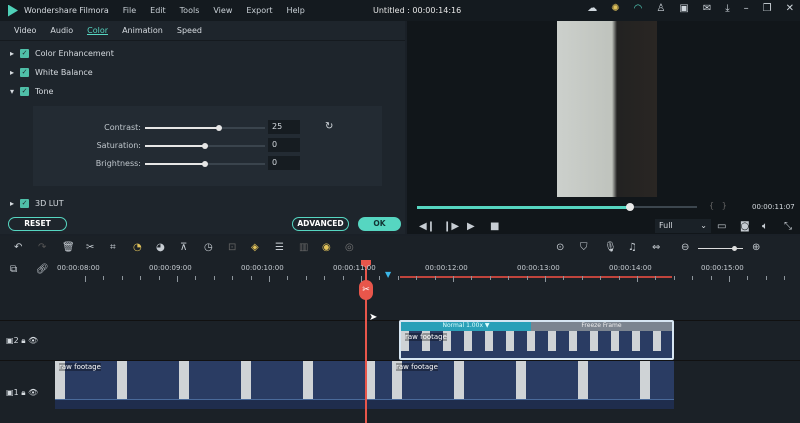  What do you see at coordinates (746, 8) in the screenshot?
I see `minimize-icon: –` at bounding box center [746, 8].